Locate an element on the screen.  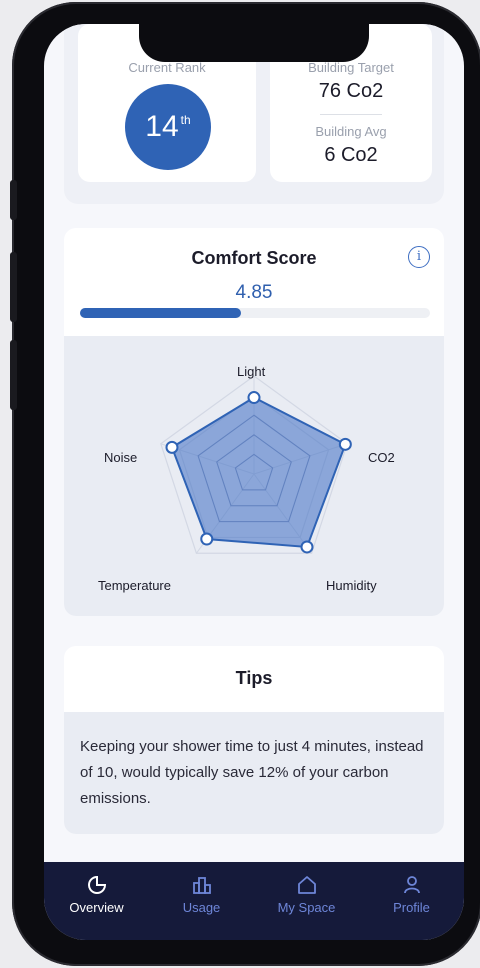
nav-item-usage: Usage is located at coordinates (201, 901).